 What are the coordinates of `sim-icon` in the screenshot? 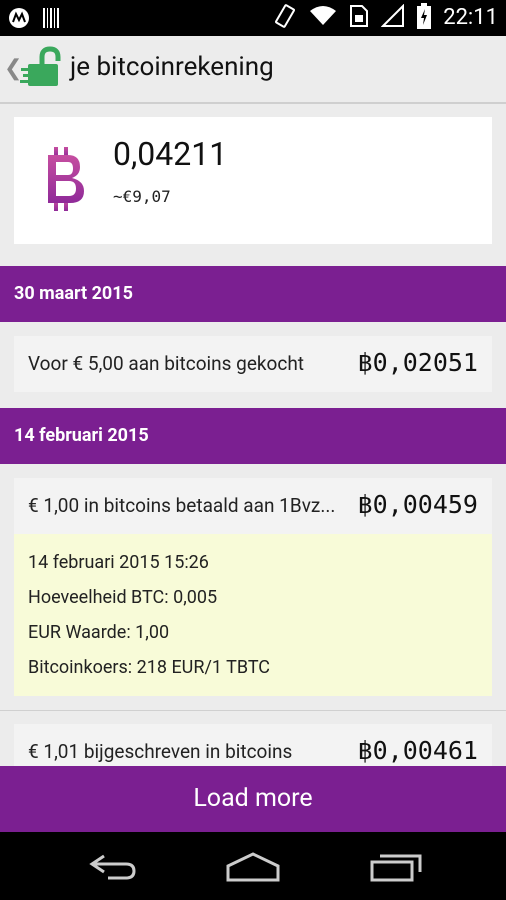 It's located at (359, 18).